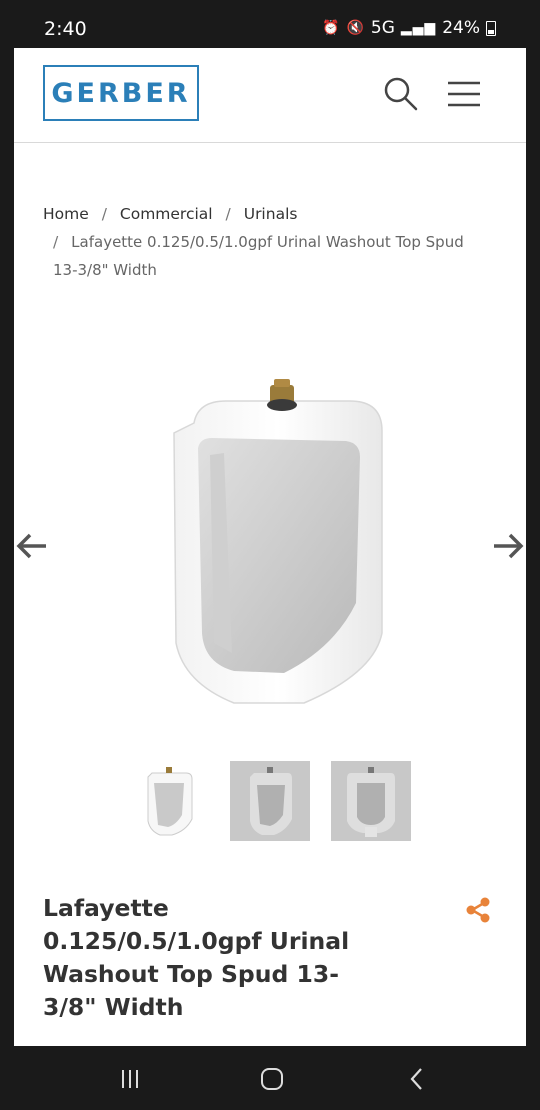 Image resolution: width=540 pixels, height=1110 pixels. I want to click on breadcrumb-home: Home, so click(66, 214).